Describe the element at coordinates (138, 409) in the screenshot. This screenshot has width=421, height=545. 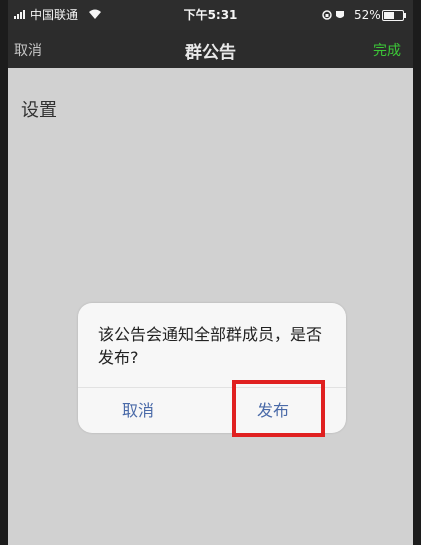
I see `dialog-cancel-button: 取消` at that location.